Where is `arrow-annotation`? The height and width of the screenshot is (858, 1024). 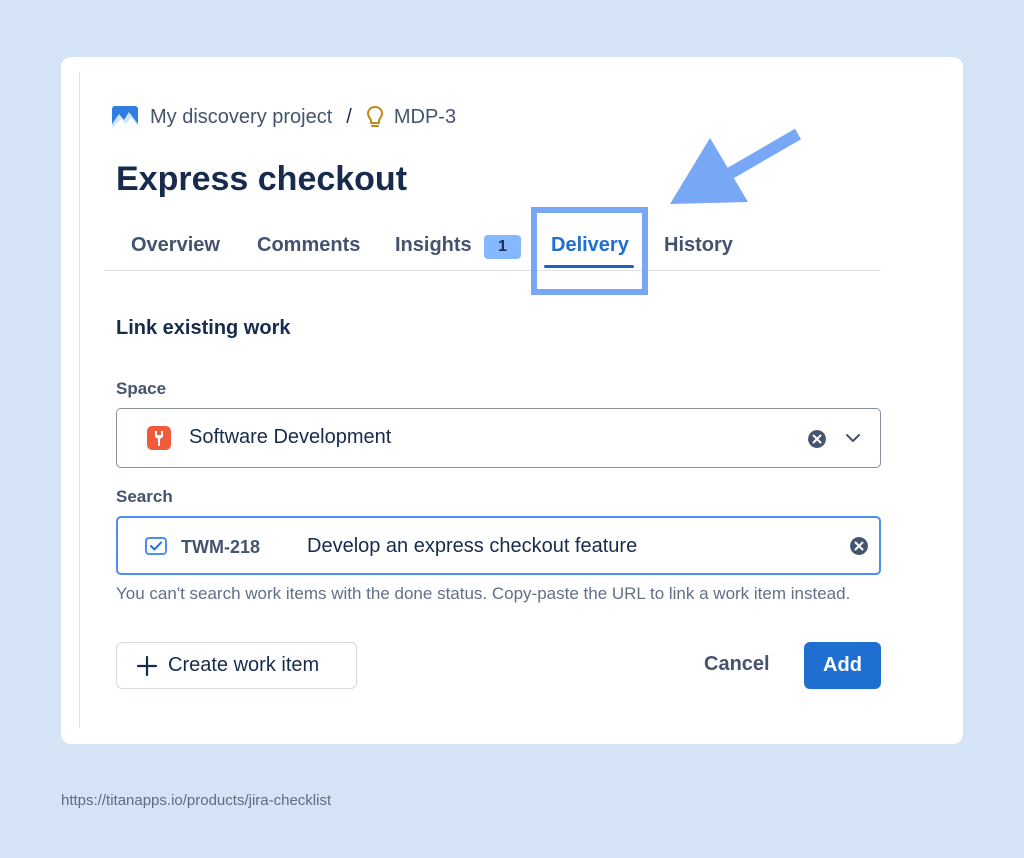 arrow-annotation is located at coordinates (736, 166).